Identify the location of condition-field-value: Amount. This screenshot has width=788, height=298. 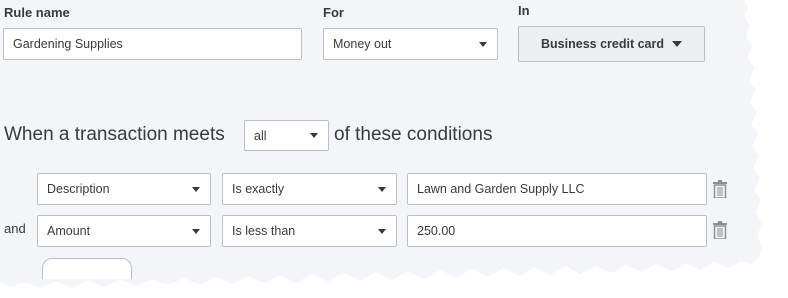
(69, 231).